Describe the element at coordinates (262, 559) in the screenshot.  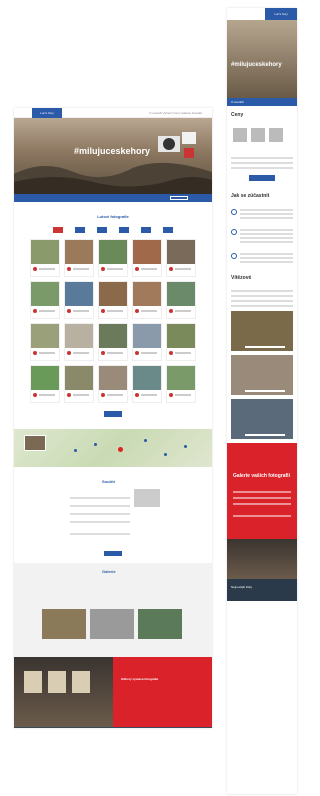
I see `mobile-exhibition-photo` at that location.